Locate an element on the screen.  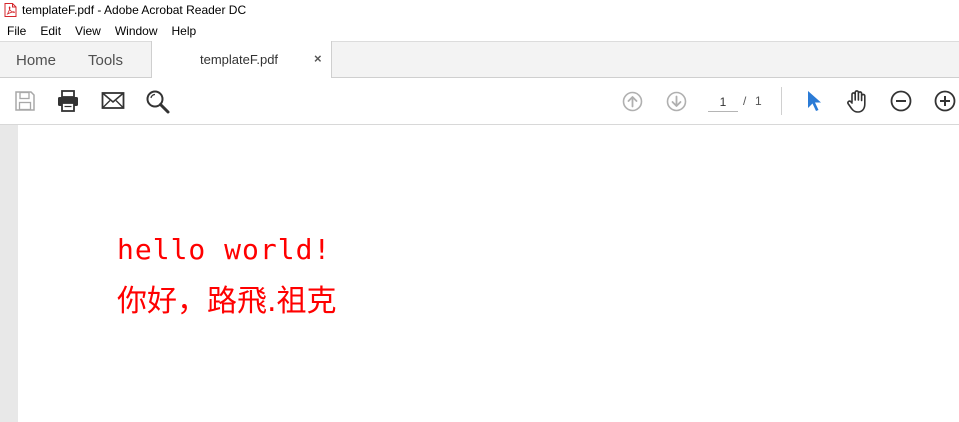
pdf-file-icon is located at coordinates (10, 10).